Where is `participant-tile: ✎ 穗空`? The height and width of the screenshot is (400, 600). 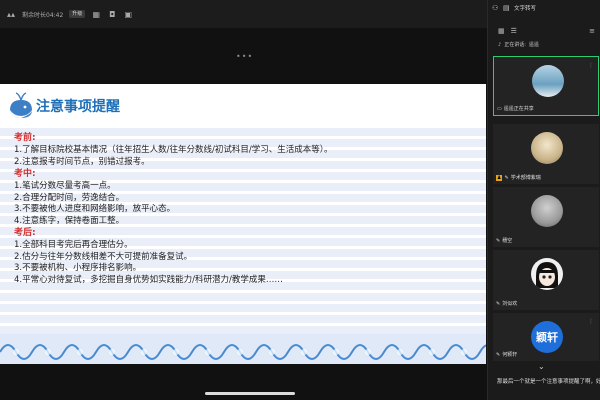
participant-tile: ✎ 穗空 is located at coordinates (546, 217).